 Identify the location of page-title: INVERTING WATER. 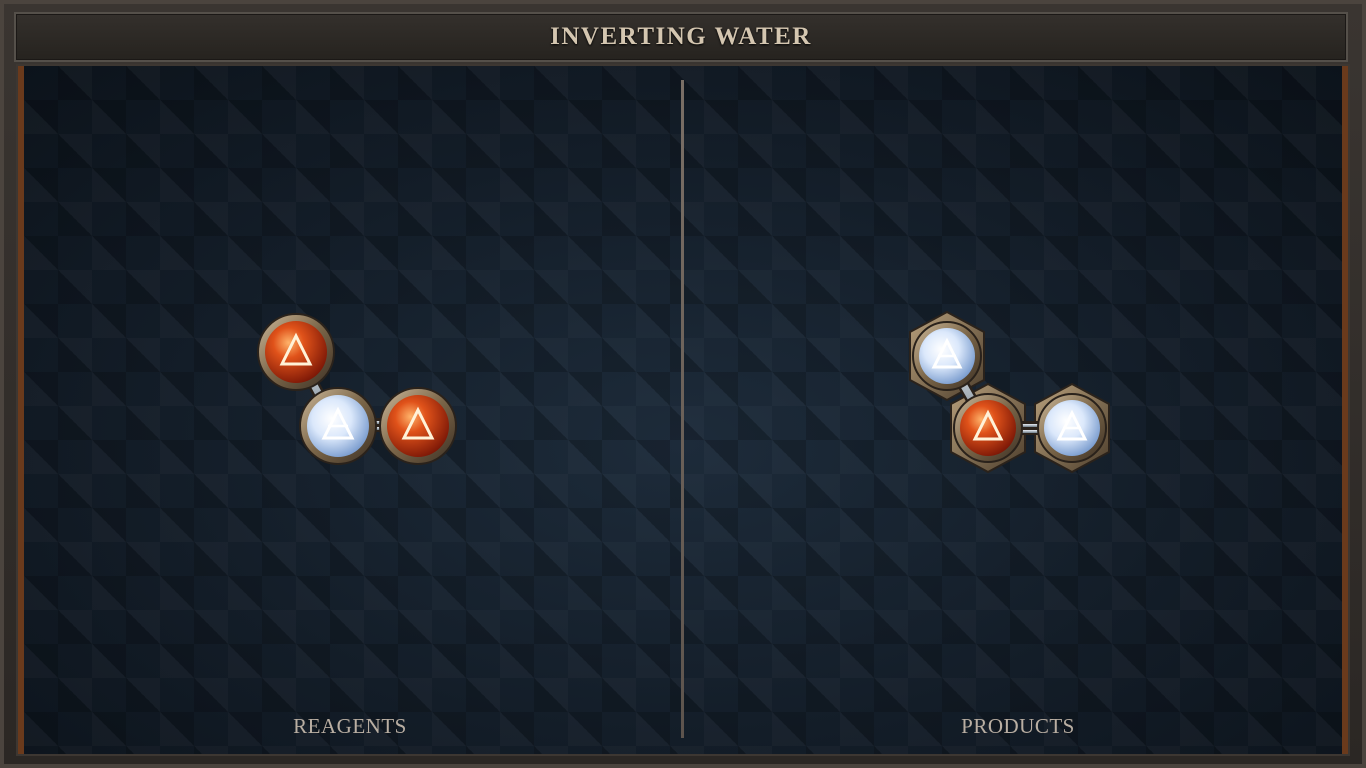
(681, 36).